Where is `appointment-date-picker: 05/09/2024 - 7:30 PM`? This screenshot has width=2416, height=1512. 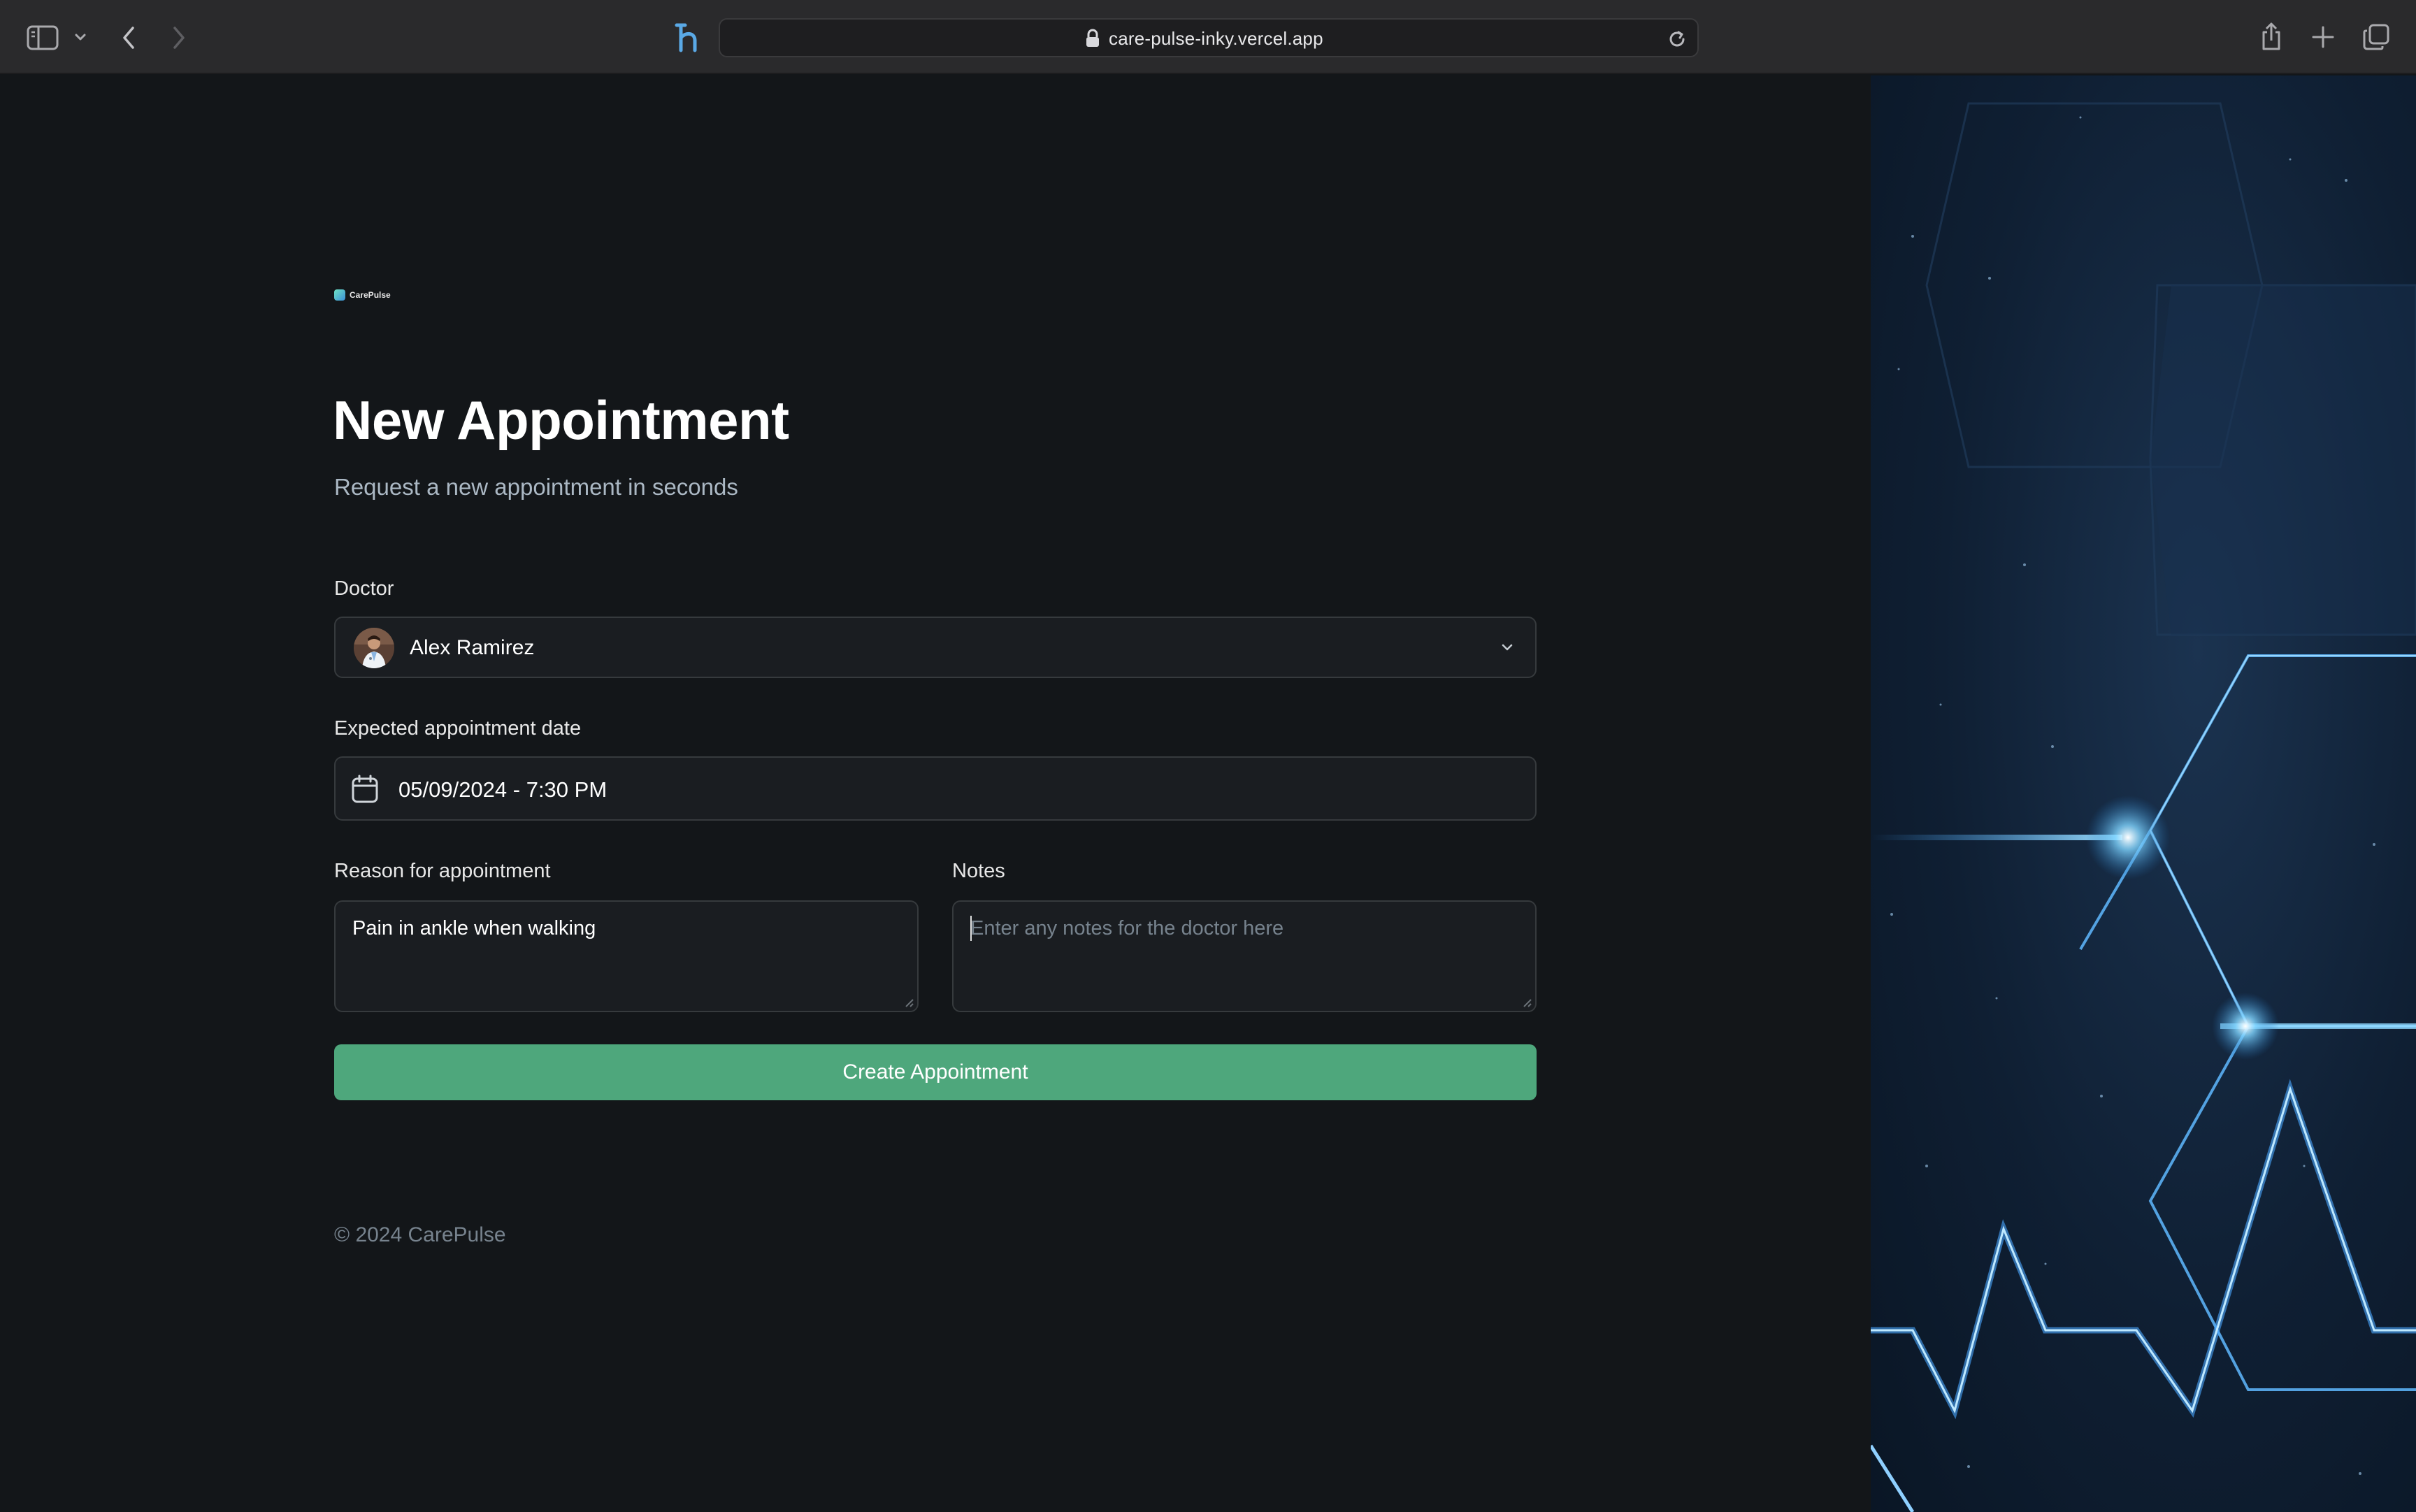
appointment-date-picker: 05/09/2024 - 7:30 PM is located at coordinates (935, 789).